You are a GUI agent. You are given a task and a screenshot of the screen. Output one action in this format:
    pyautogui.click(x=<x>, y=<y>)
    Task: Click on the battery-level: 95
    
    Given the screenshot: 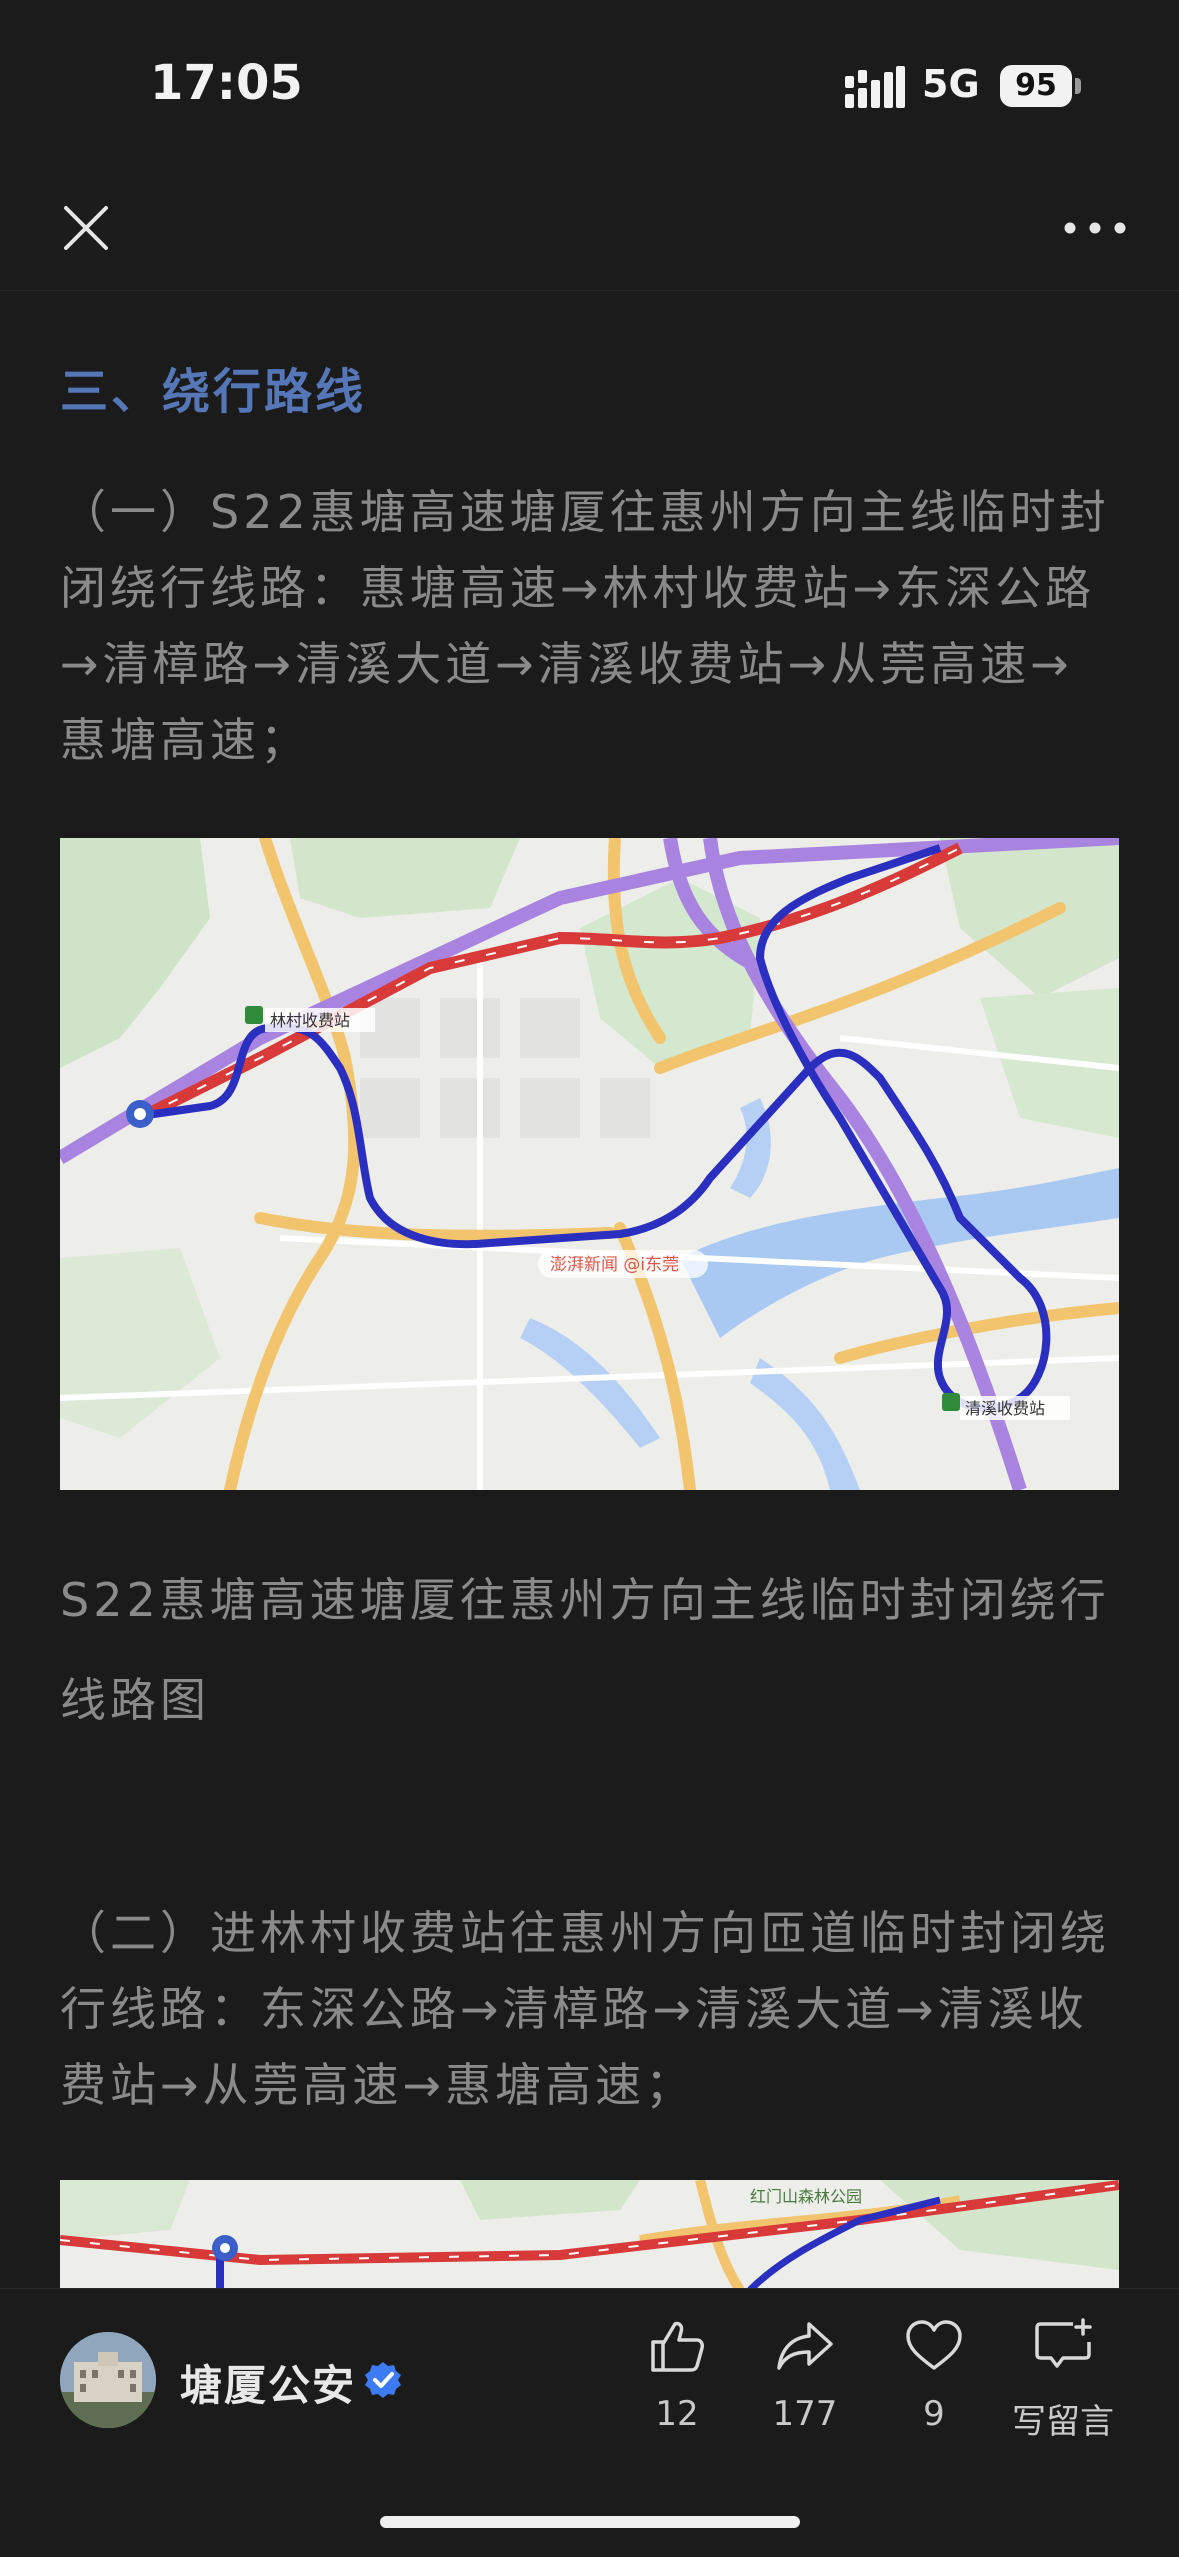 What is the action you would take?
    pyautogui.click(x=1036, y=86)
    